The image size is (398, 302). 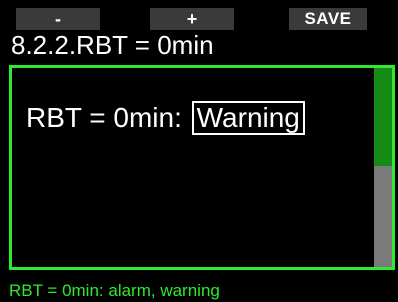 What do you see at coordinates (192, 19) in the screenshot?
I see `plus-softkey: +` at bounding box center [192, 19].